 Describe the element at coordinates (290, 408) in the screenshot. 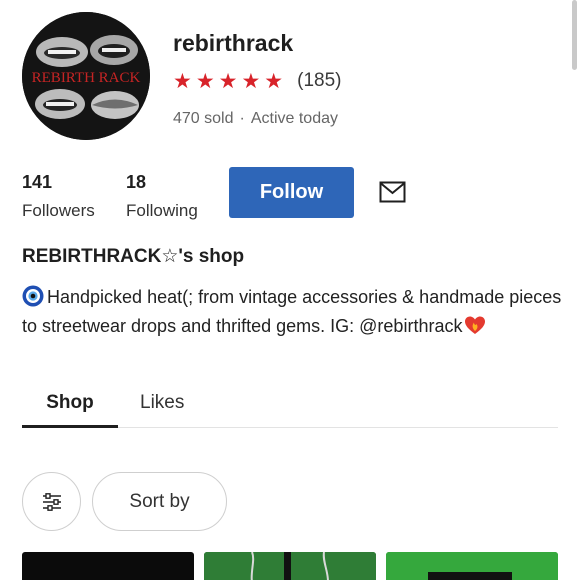

I see `profile-tabs: Shop Likes` at that location.